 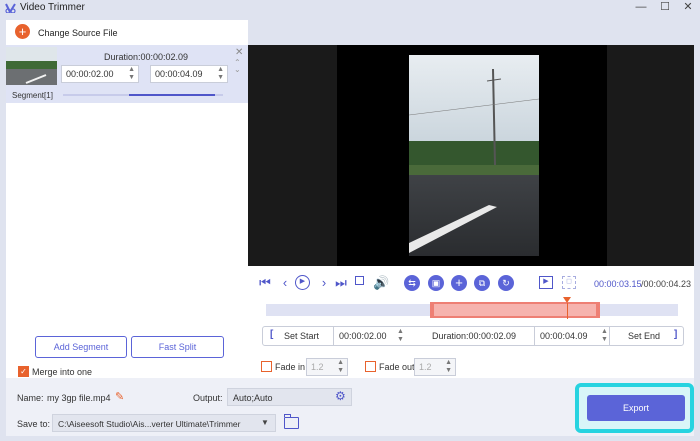 What do you see at coordinates (324, 283) in the screenshot?
I see `next-frame-icon: ›` at bounding box center [324, 283].